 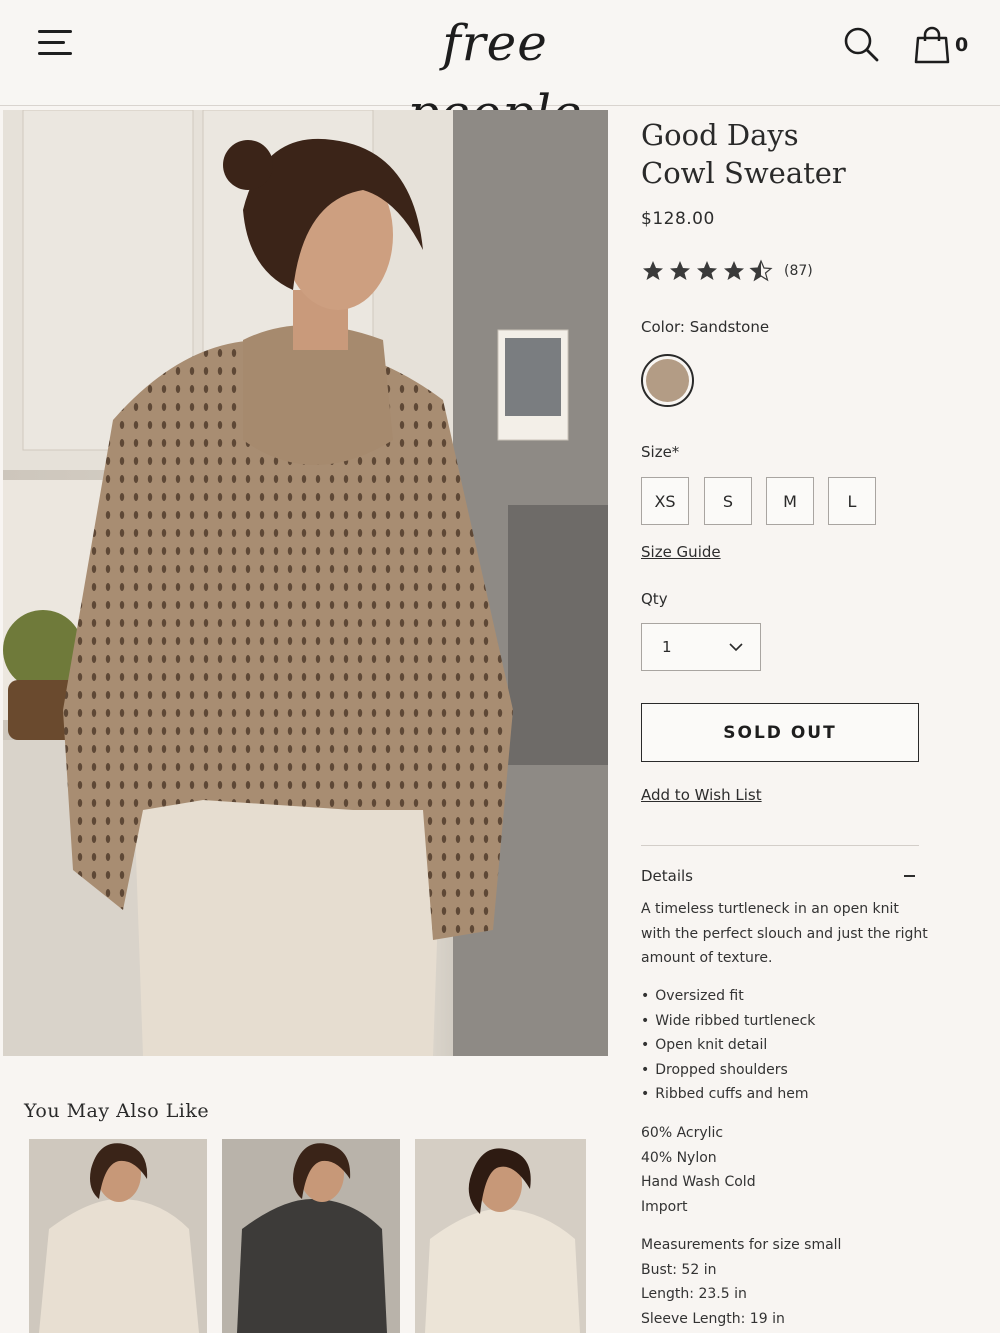 What do you see at coordinates (741, 1245) in the screenshot?
I see `measure-line: Measurements for size small` at bounding box center [741, 1245].